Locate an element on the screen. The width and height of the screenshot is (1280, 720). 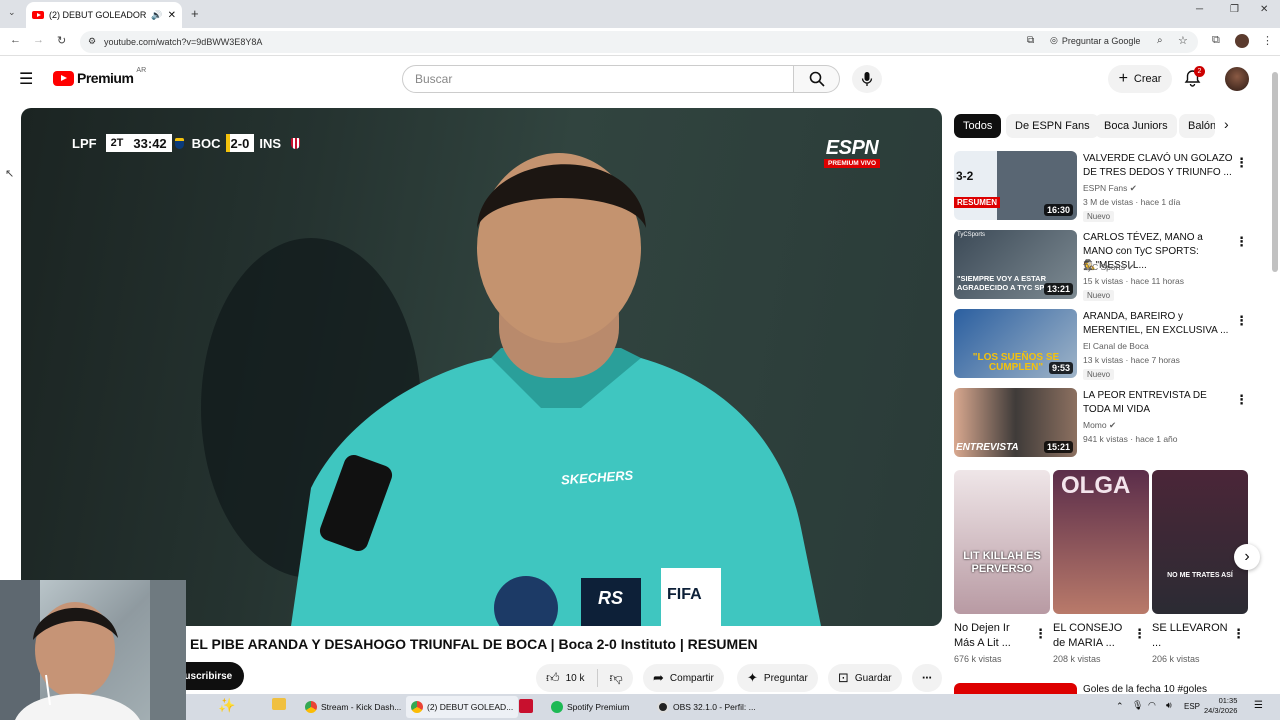
video-duration: 15:21 is located at coordinates (1058, 447).